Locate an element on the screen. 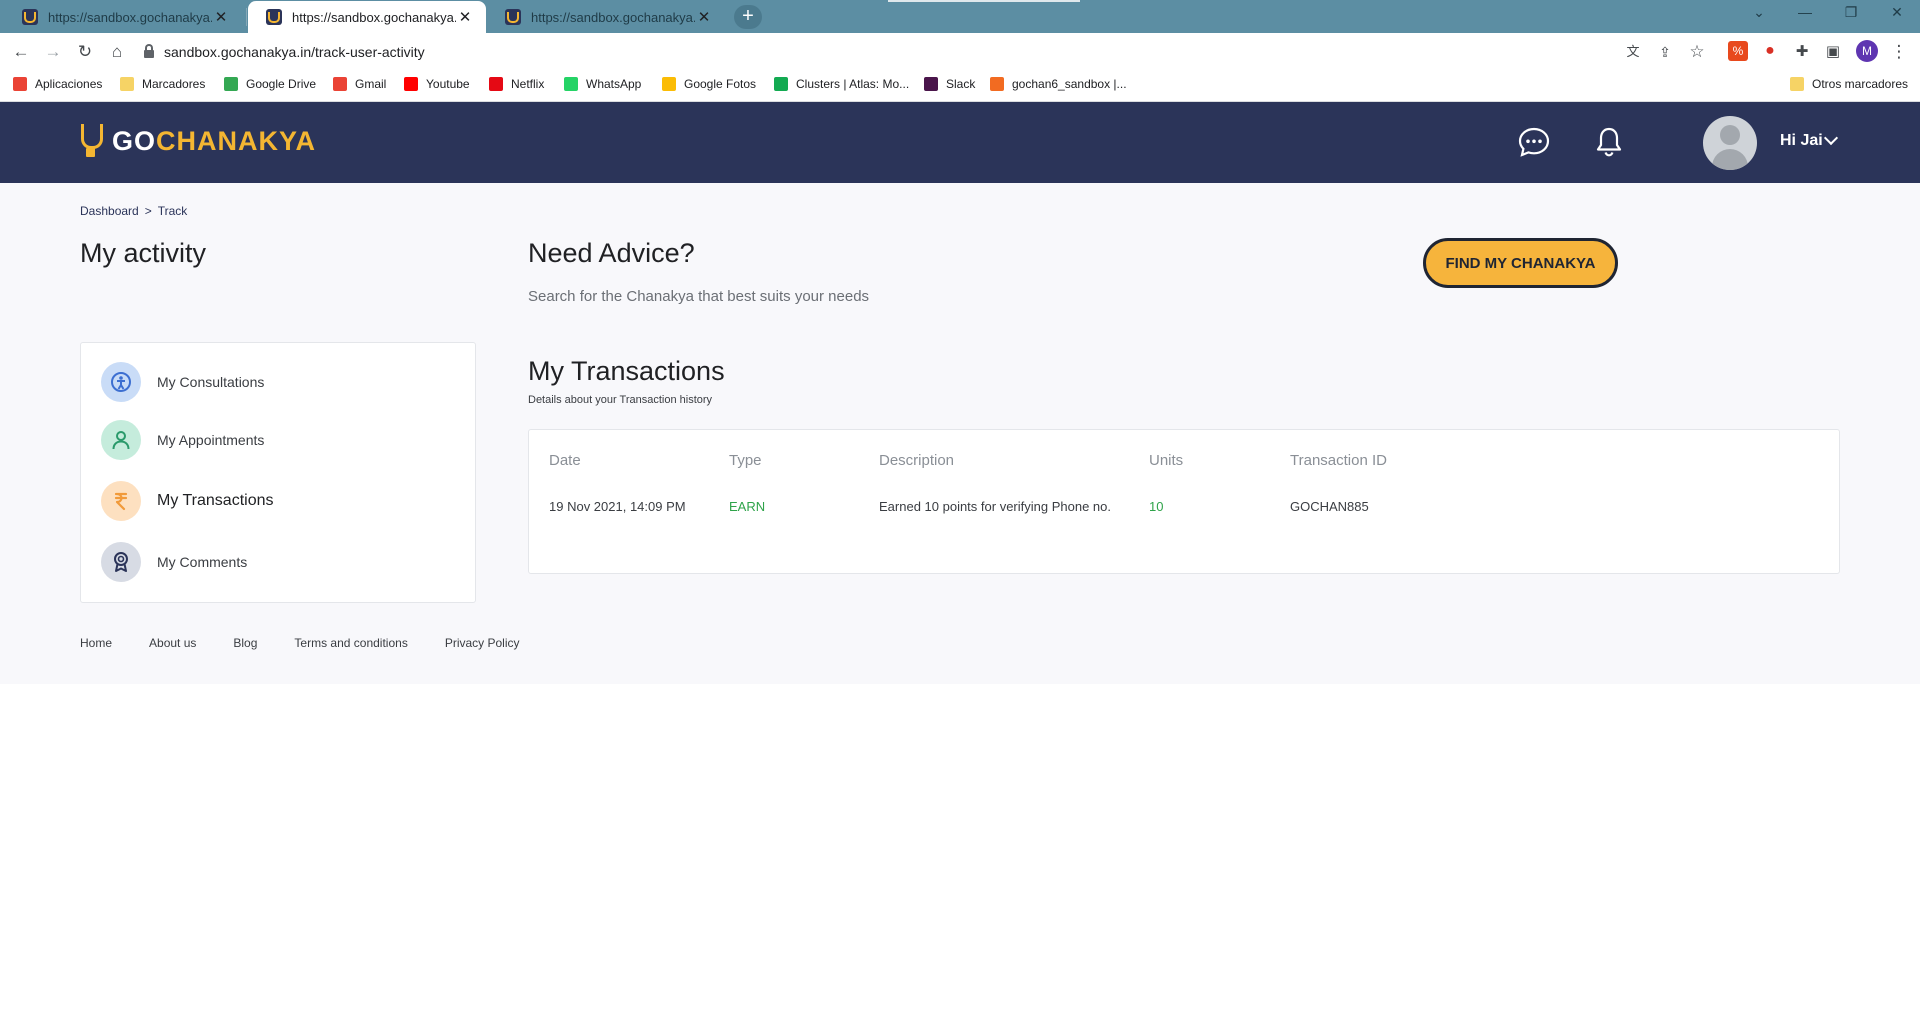 The height and width of the screenshot is (1032, 1920). transactions-subtitle: Details about your Transaction history is located at coordinates (620, 400).